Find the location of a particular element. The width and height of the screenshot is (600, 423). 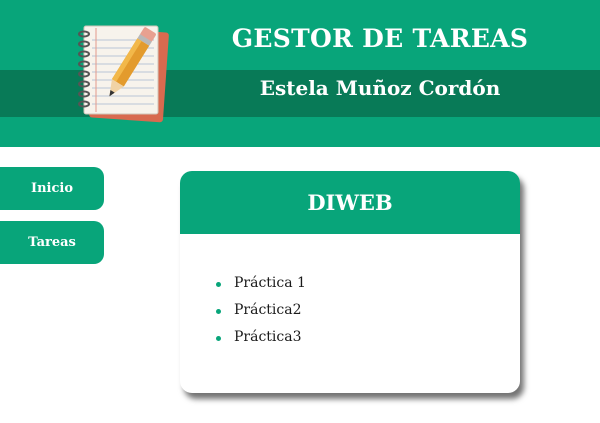

nav-item-label: Tareas is located at coordinates (52, 242).